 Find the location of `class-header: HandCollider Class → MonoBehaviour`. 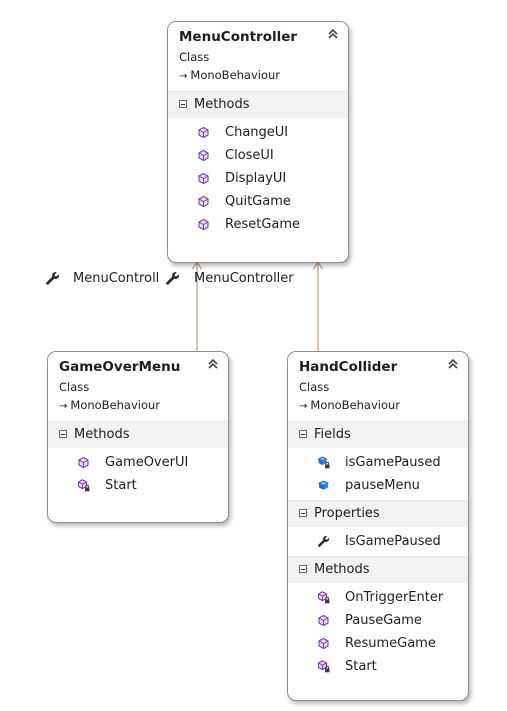

class-header: HandCollider Class → MonoBehaviour is located at coordinates (378, 386).